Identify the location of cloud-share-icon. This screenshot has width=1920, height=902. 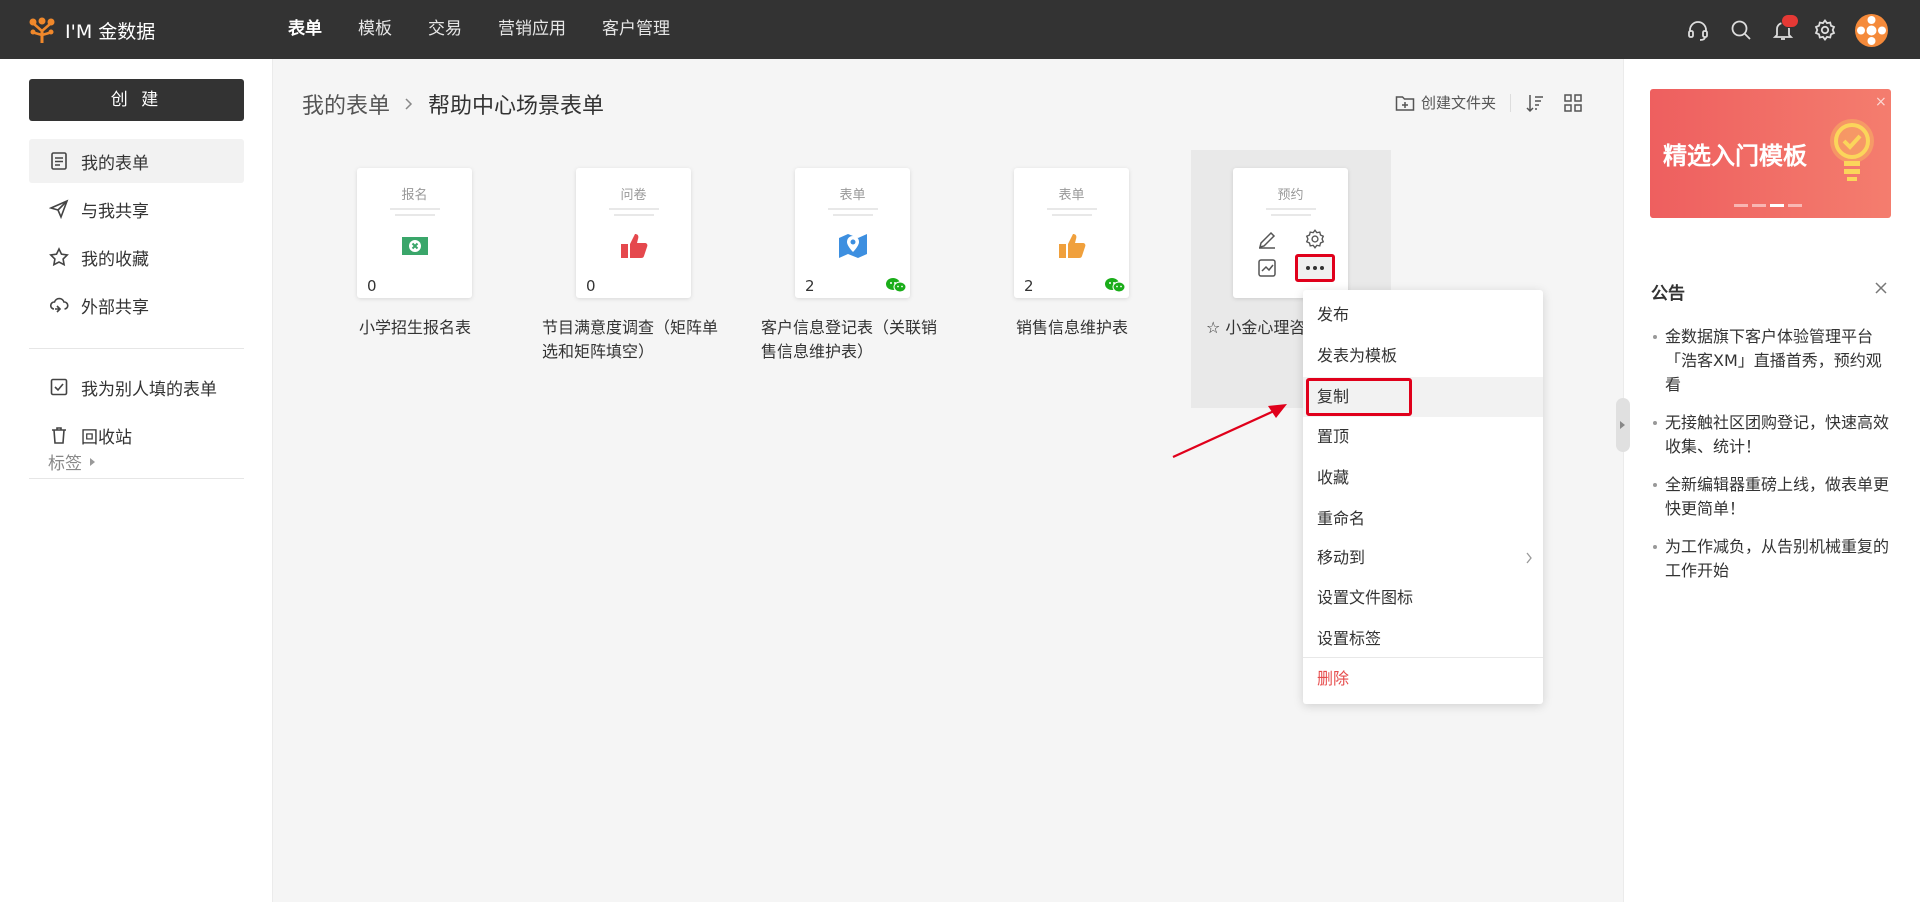
(59, 305).